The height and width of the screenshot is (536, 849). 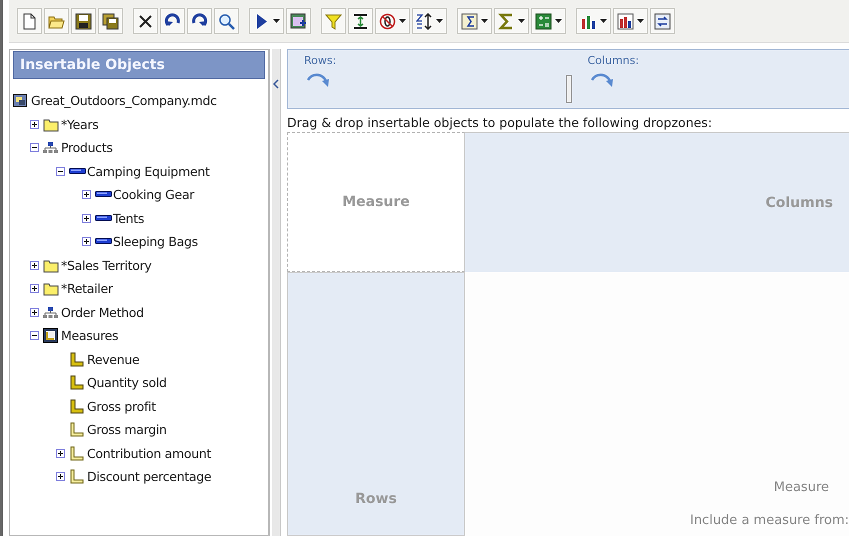 What do you see at coordinates (51, 336) in the screenshot?
I see `measures-icon` at bounding box center [51, 336].